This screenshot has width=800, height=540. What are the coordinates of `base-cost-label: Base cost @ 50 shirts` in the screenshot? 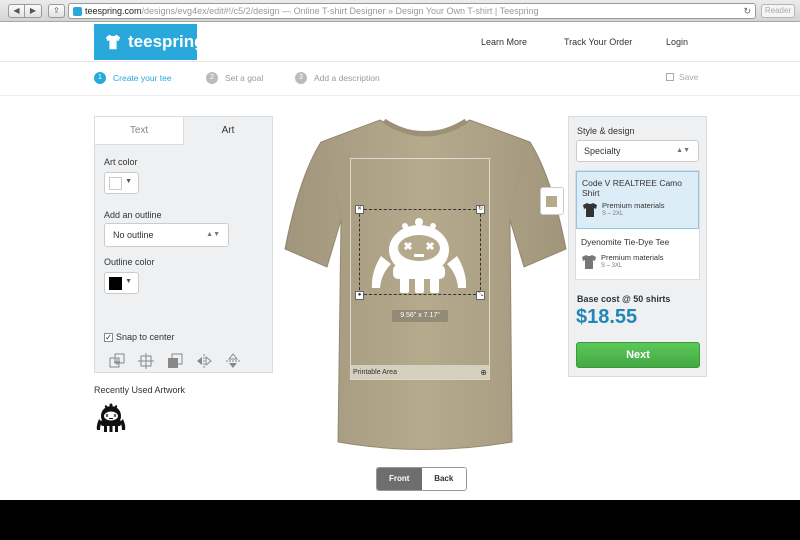 It's located at (624, 299).